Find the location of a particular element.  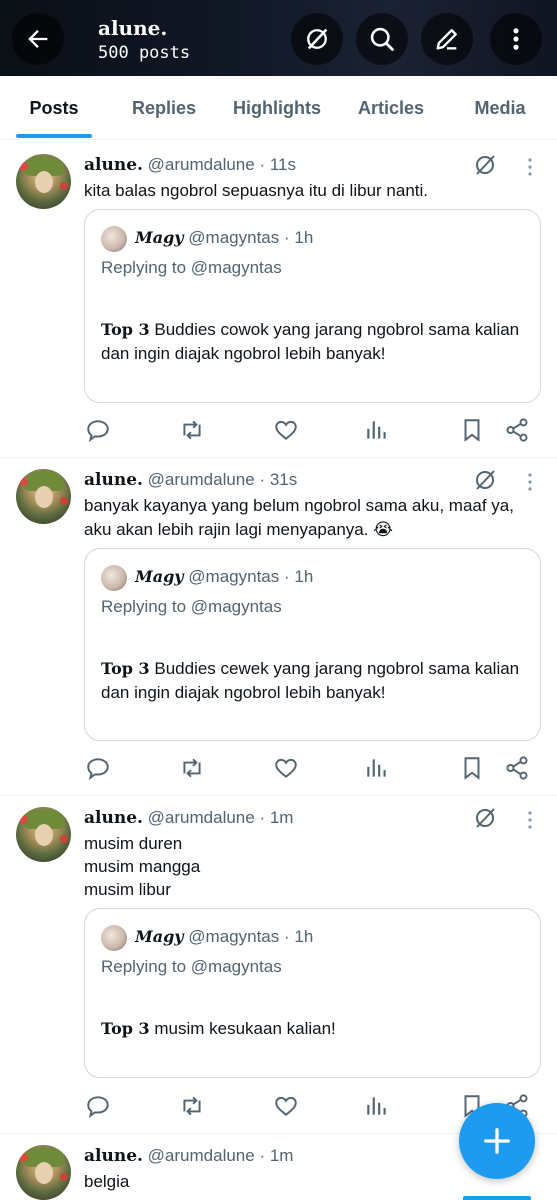

search-icon is located at coordinates (382, 39).